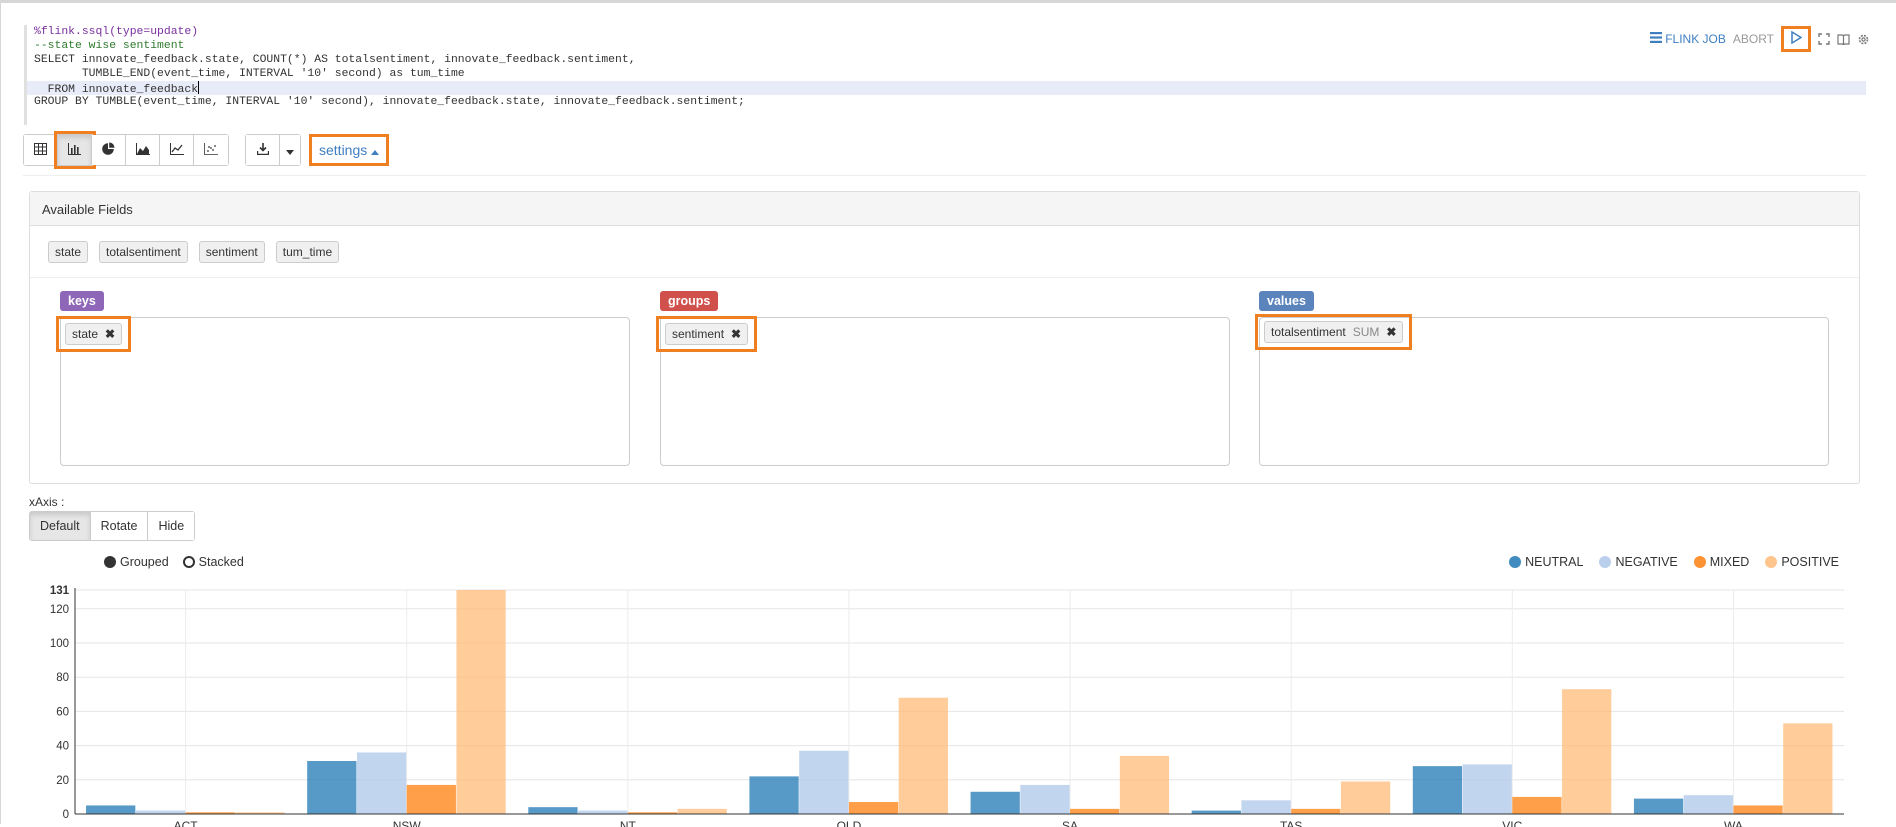  What do you see at coordinates (481, 702) in the screenshot?
I see `bar-positive-nsw` at bounding box center [481, 702].